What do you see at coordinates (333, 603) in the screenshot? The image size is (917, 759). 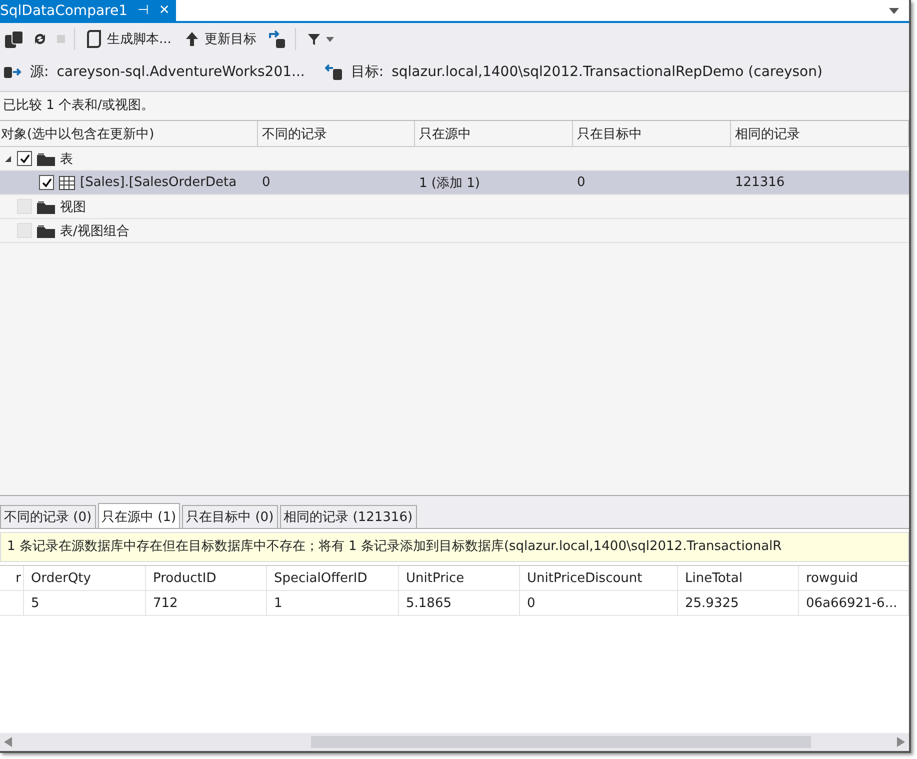 I see `table-cell: 1` at bounding box center [333, 603].